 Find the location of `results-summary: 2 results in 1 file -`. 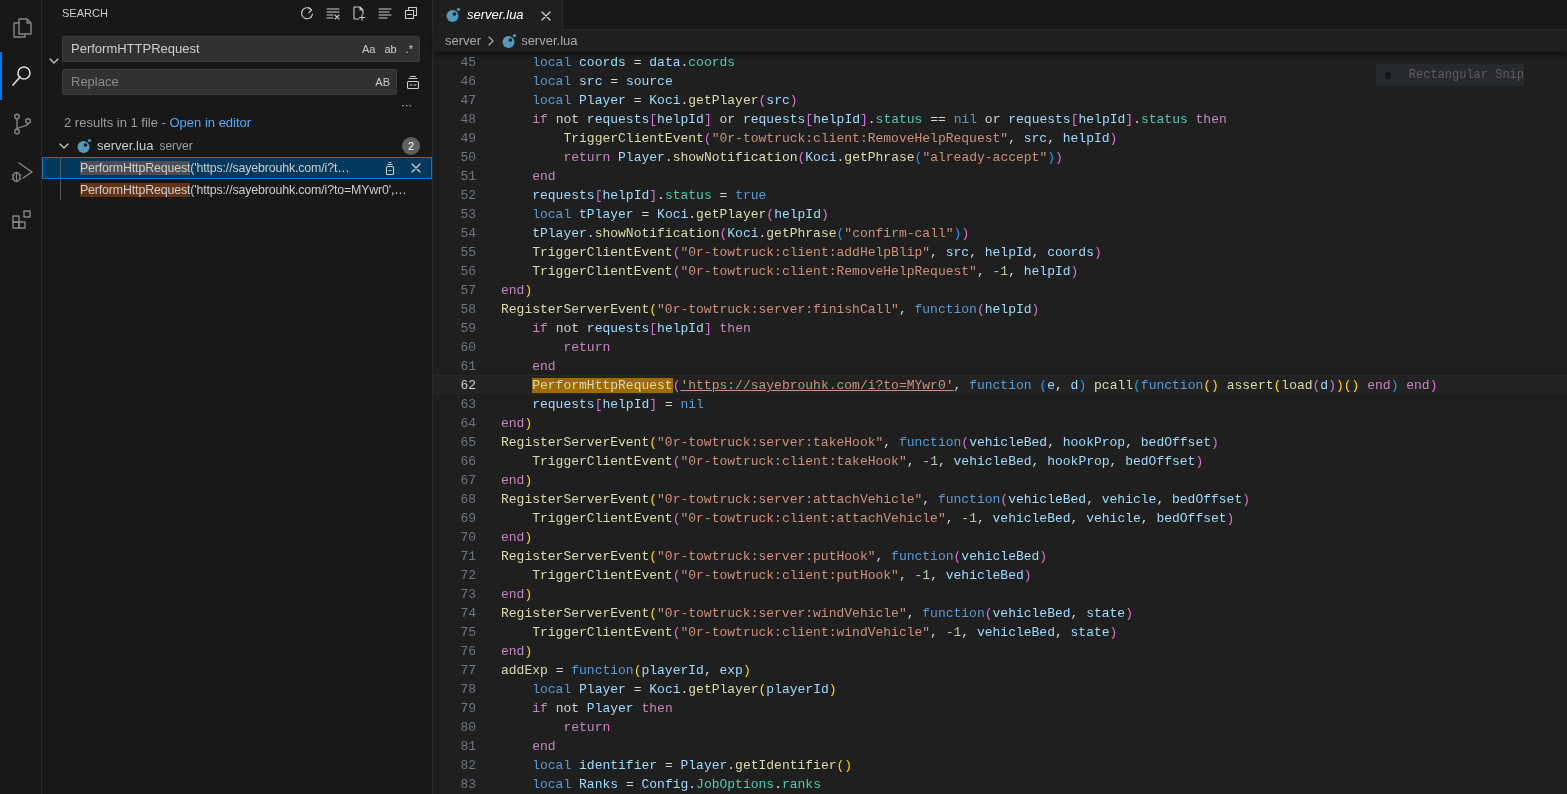

results-summary: 2 results in 1 file - is located at coordinates (115, 122).